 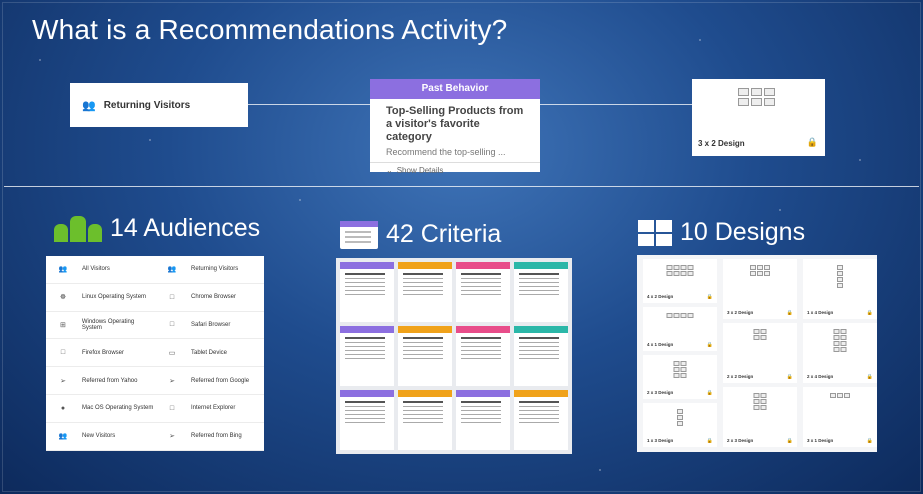 What do you see at coordinates (455, 170) in the screenshot?
I see `show-details-link: ⌄ Show Details` at bounding box center [455, 170].